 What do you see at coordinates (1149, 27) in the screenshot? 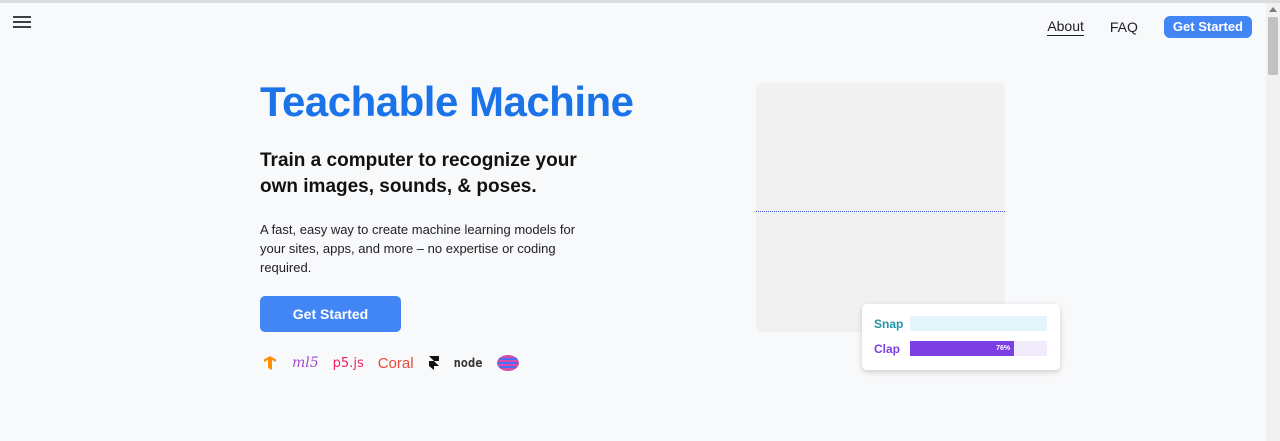
I see `top-nav: About FAQ Get Started` at bounding box center [1149, 27].